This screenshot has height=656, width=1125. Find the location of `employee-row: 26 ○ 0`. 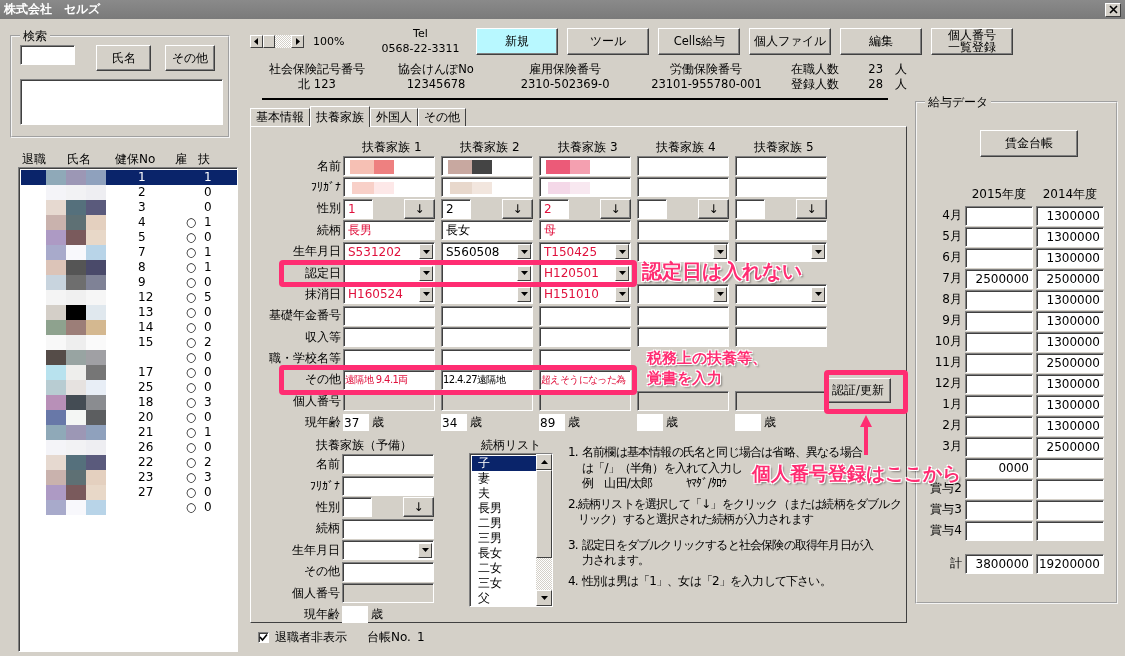

employee-row: 26 ○ 0 is located at coordinates (129, 447).